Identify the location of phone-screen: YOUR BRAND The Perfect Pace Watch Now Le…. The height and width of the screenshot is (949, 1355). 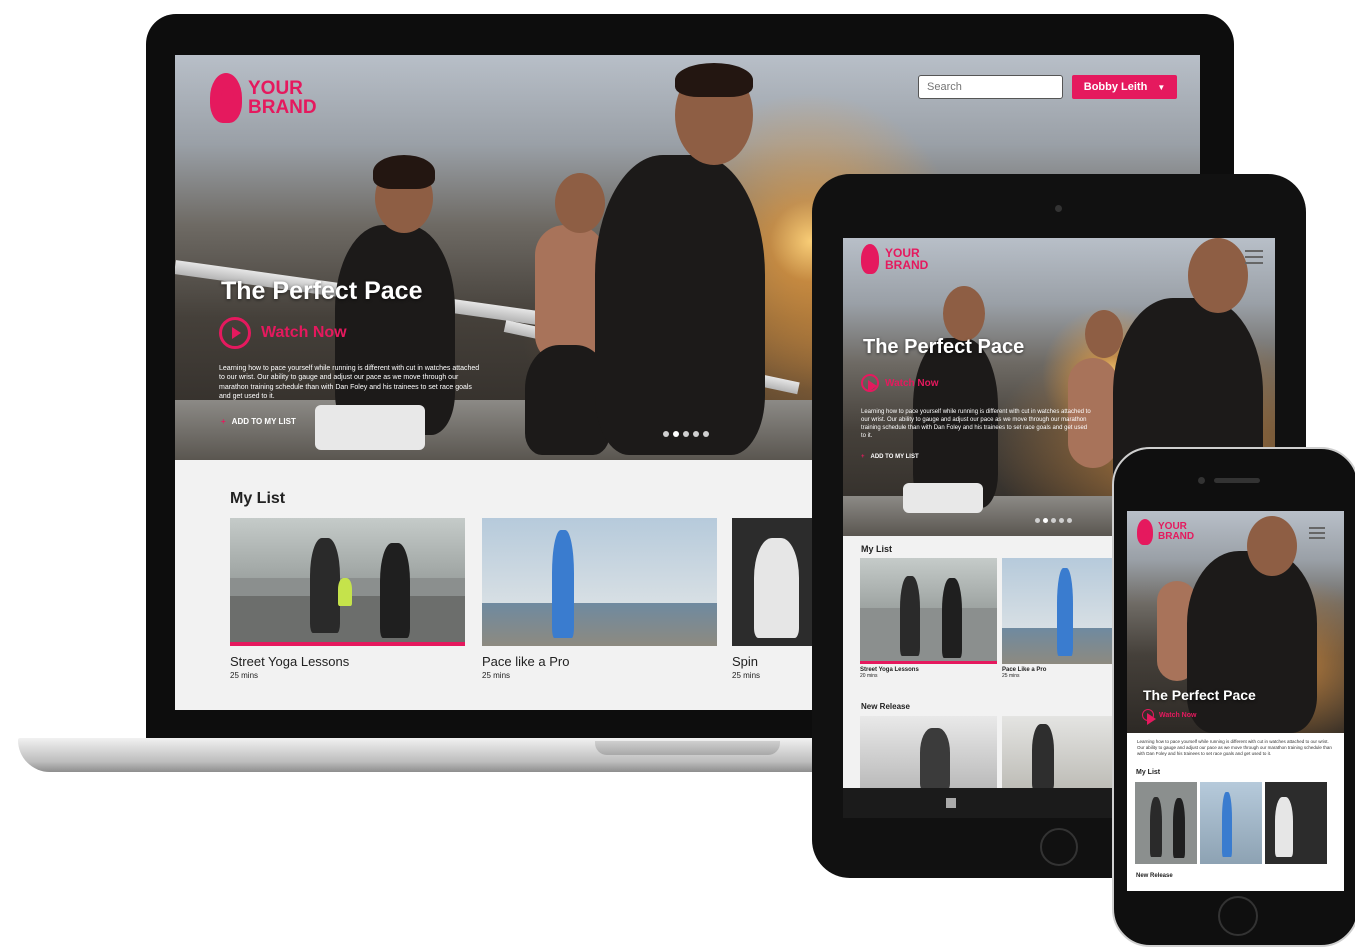
(1235, 701).